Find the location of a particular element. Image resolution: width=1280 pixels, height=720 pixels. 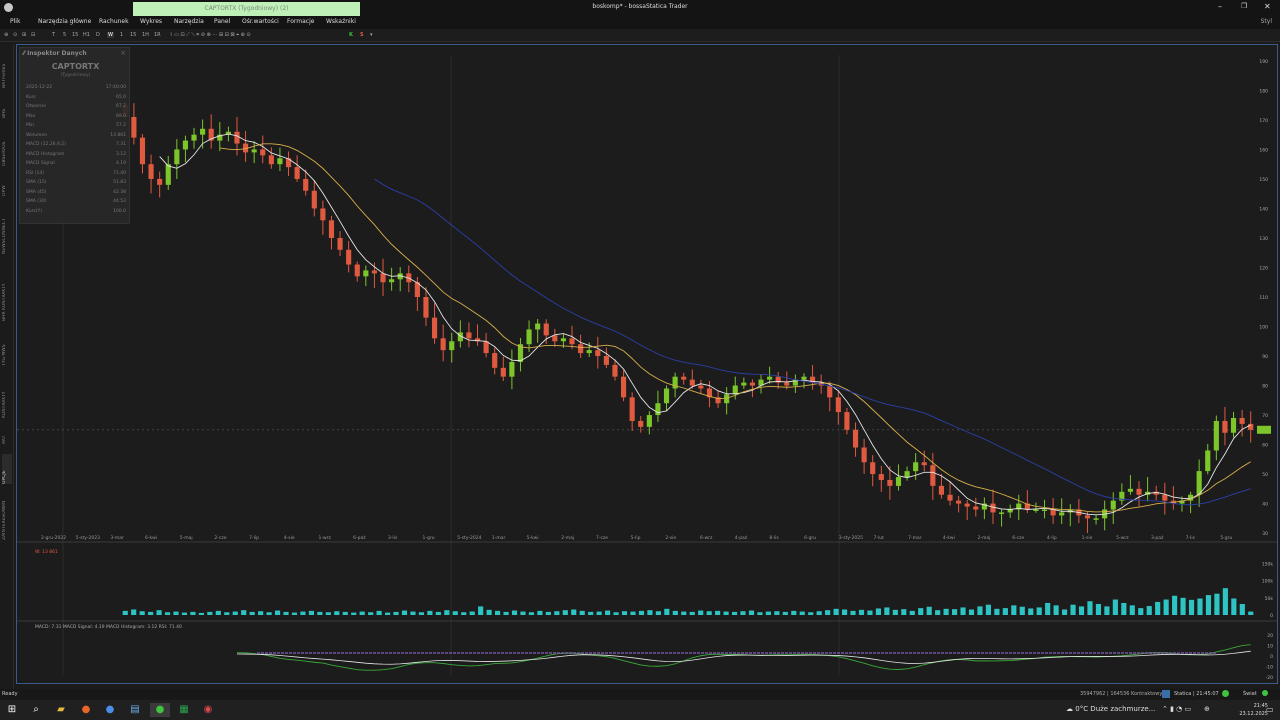

rail-tab-newsconnect: NEWSCONNECT is located at coordinates (7, 229).